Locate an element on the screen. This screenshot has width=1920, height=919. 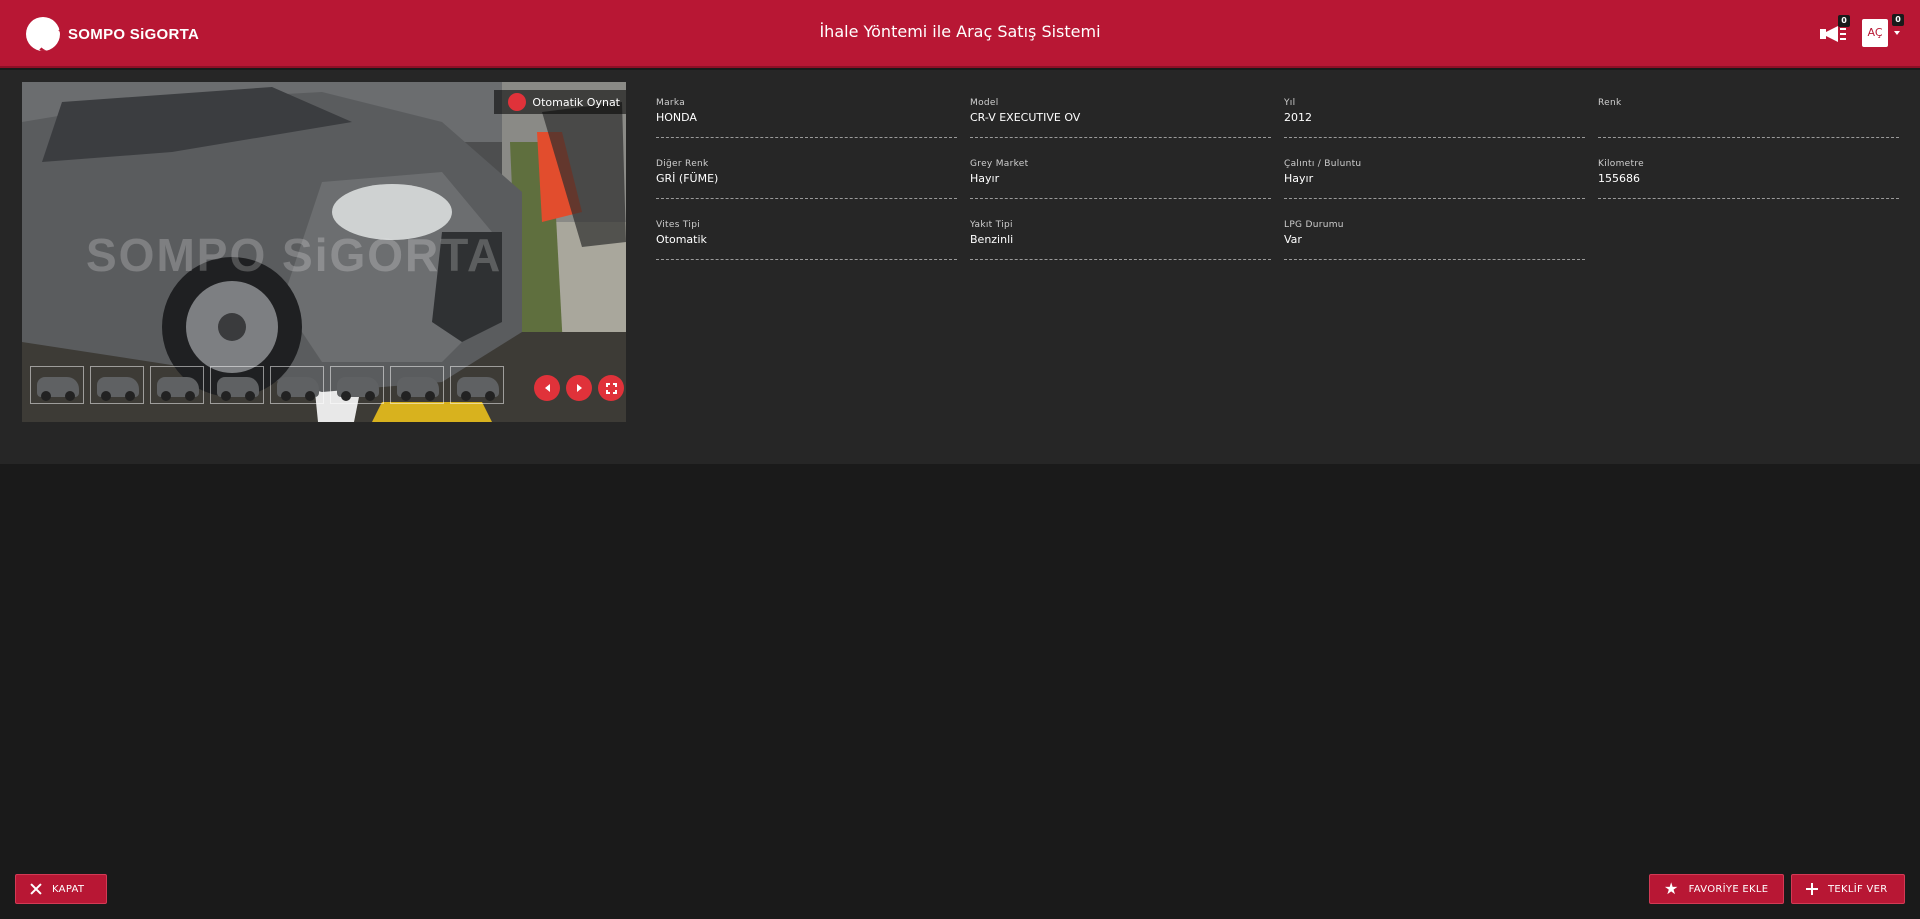
page-title: İhale Yöntemi ile Araç Satış Sistemi is located at coordinates (960, 31).